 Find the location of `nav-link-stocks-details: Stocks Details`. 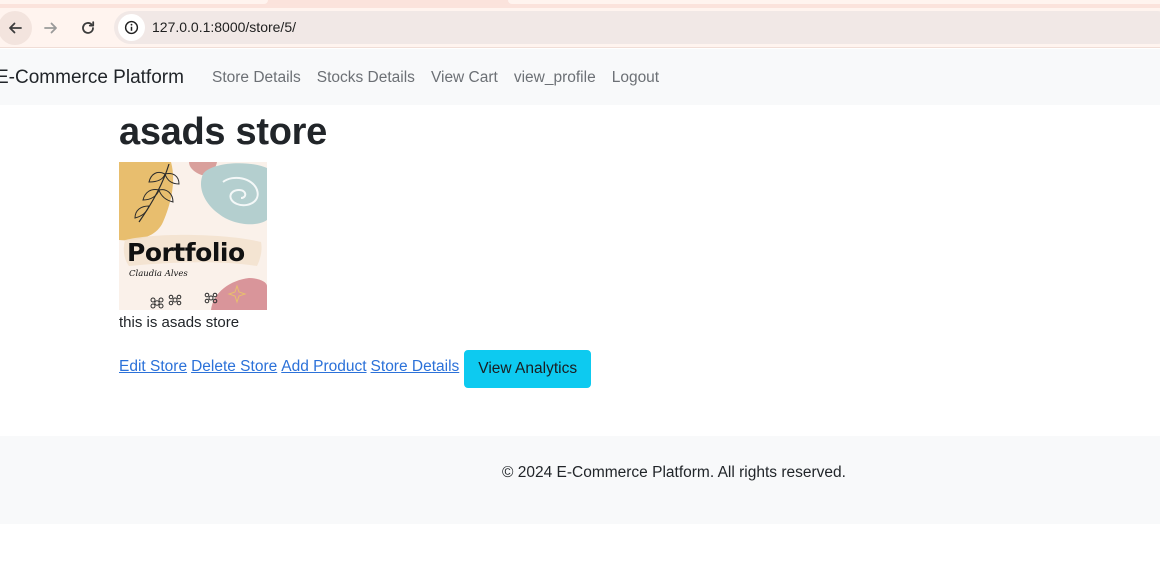

nav-link-stocks-details: Stocks Details is located at coordinates (366, 77).